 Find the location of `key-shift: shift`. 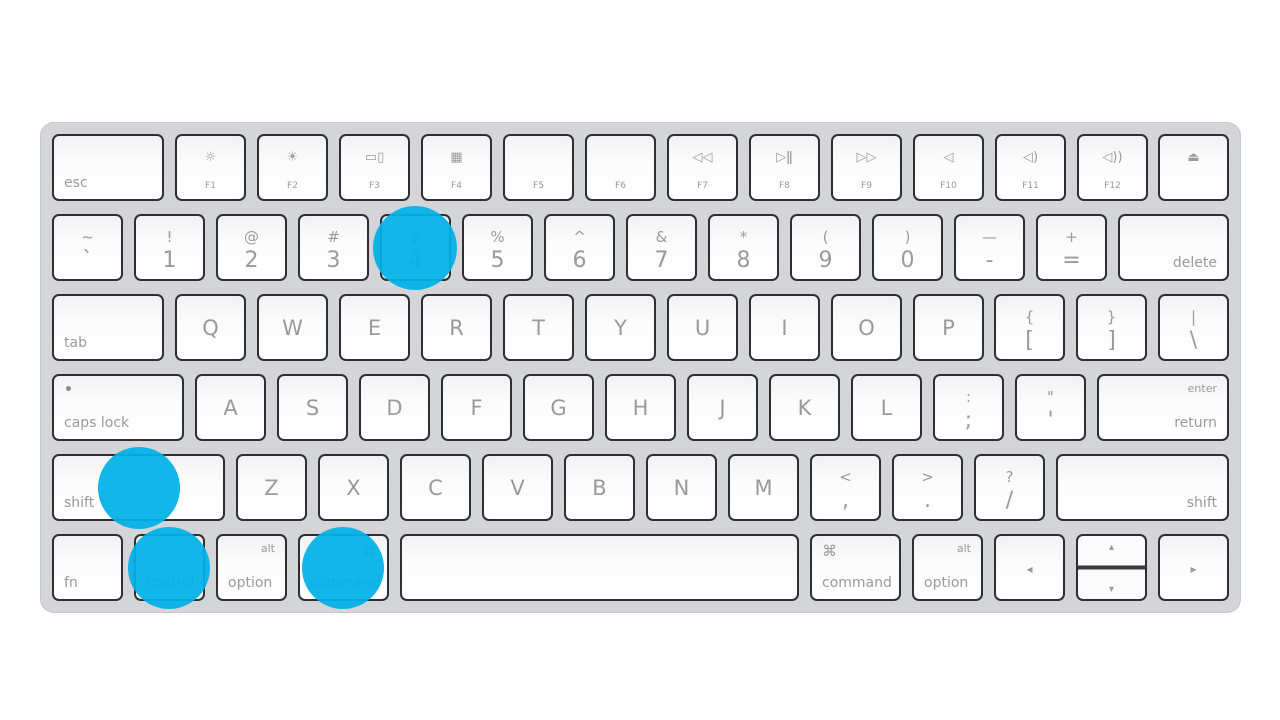

key-shift: shift is located at coordinates (1142, 487).